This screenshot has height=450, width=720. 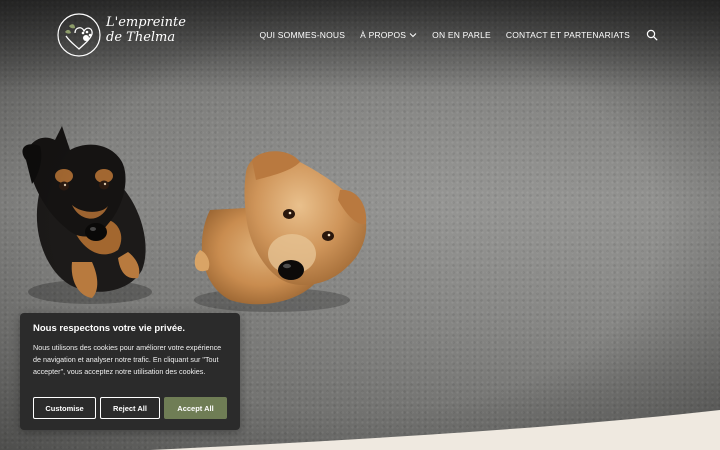 I want to click on nav-item-contact-partenariats: CONTACT ET PARTENARIATS, so click(x=568, y=35).